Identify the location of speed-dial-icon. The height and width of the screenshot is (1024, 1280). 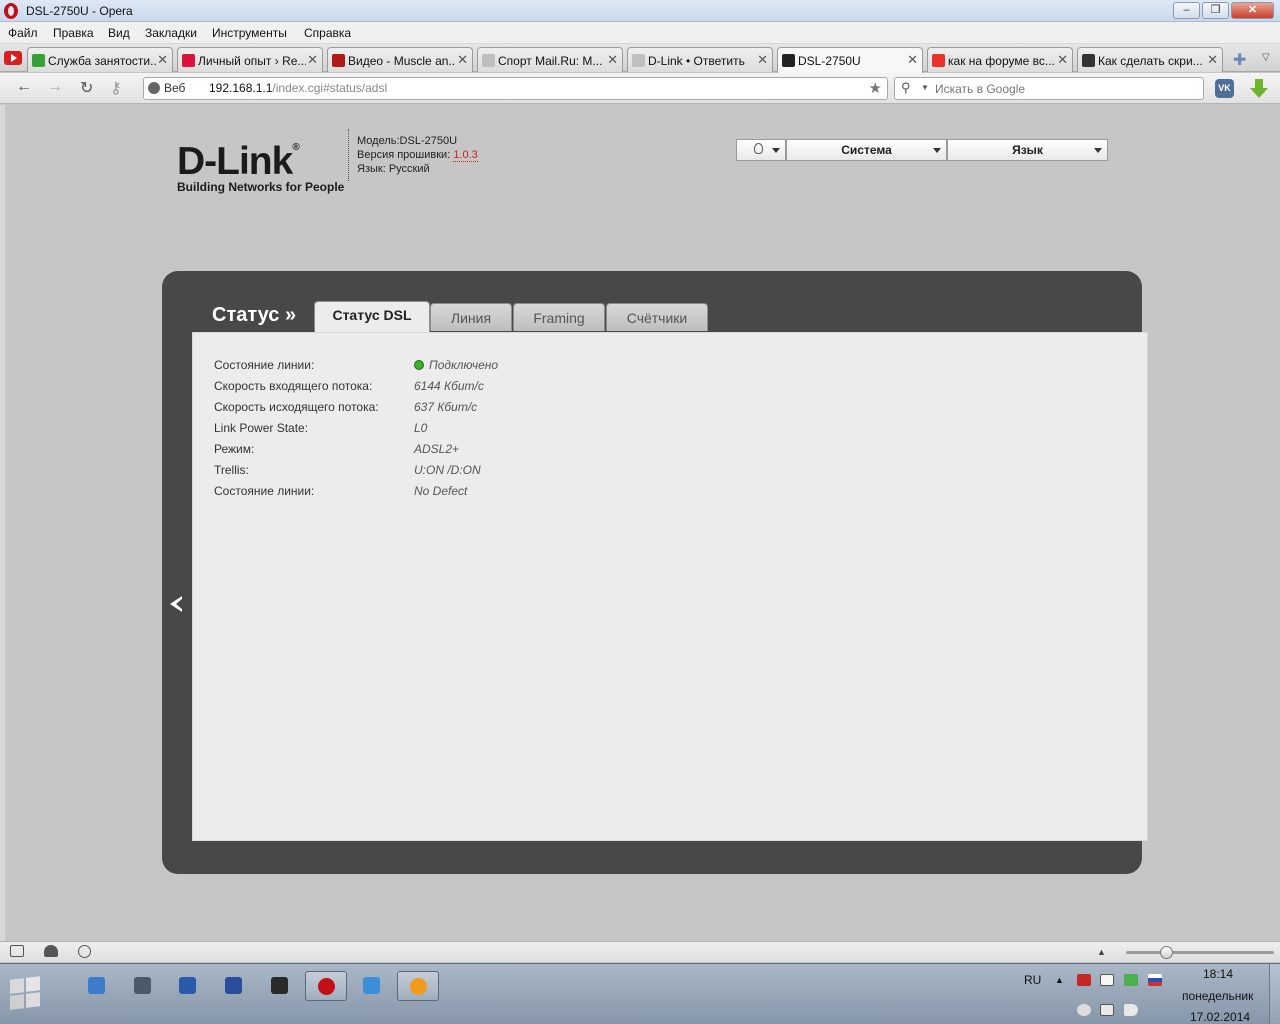
(84, 951).